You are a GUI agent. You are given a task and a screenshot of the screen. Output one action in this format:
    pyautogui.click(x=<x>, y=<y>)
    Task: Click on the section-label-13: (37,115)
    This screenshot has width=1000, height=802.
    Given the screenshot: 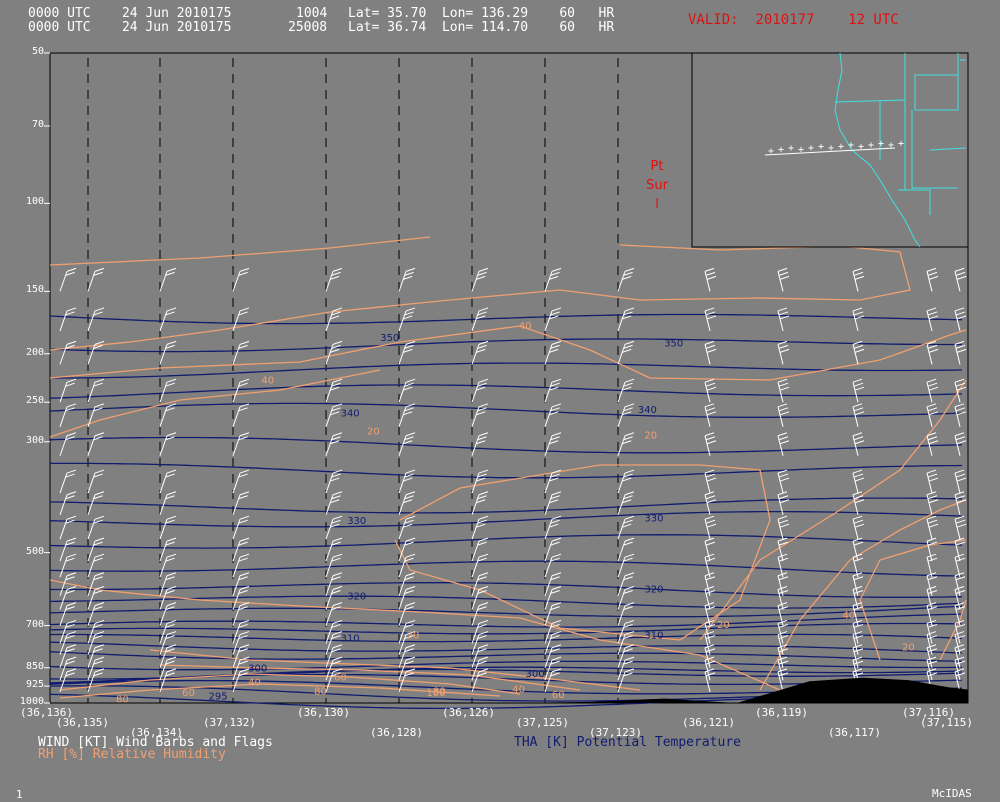 What is the action you would take?
    pyautogui.click(x=946, y=722)
    